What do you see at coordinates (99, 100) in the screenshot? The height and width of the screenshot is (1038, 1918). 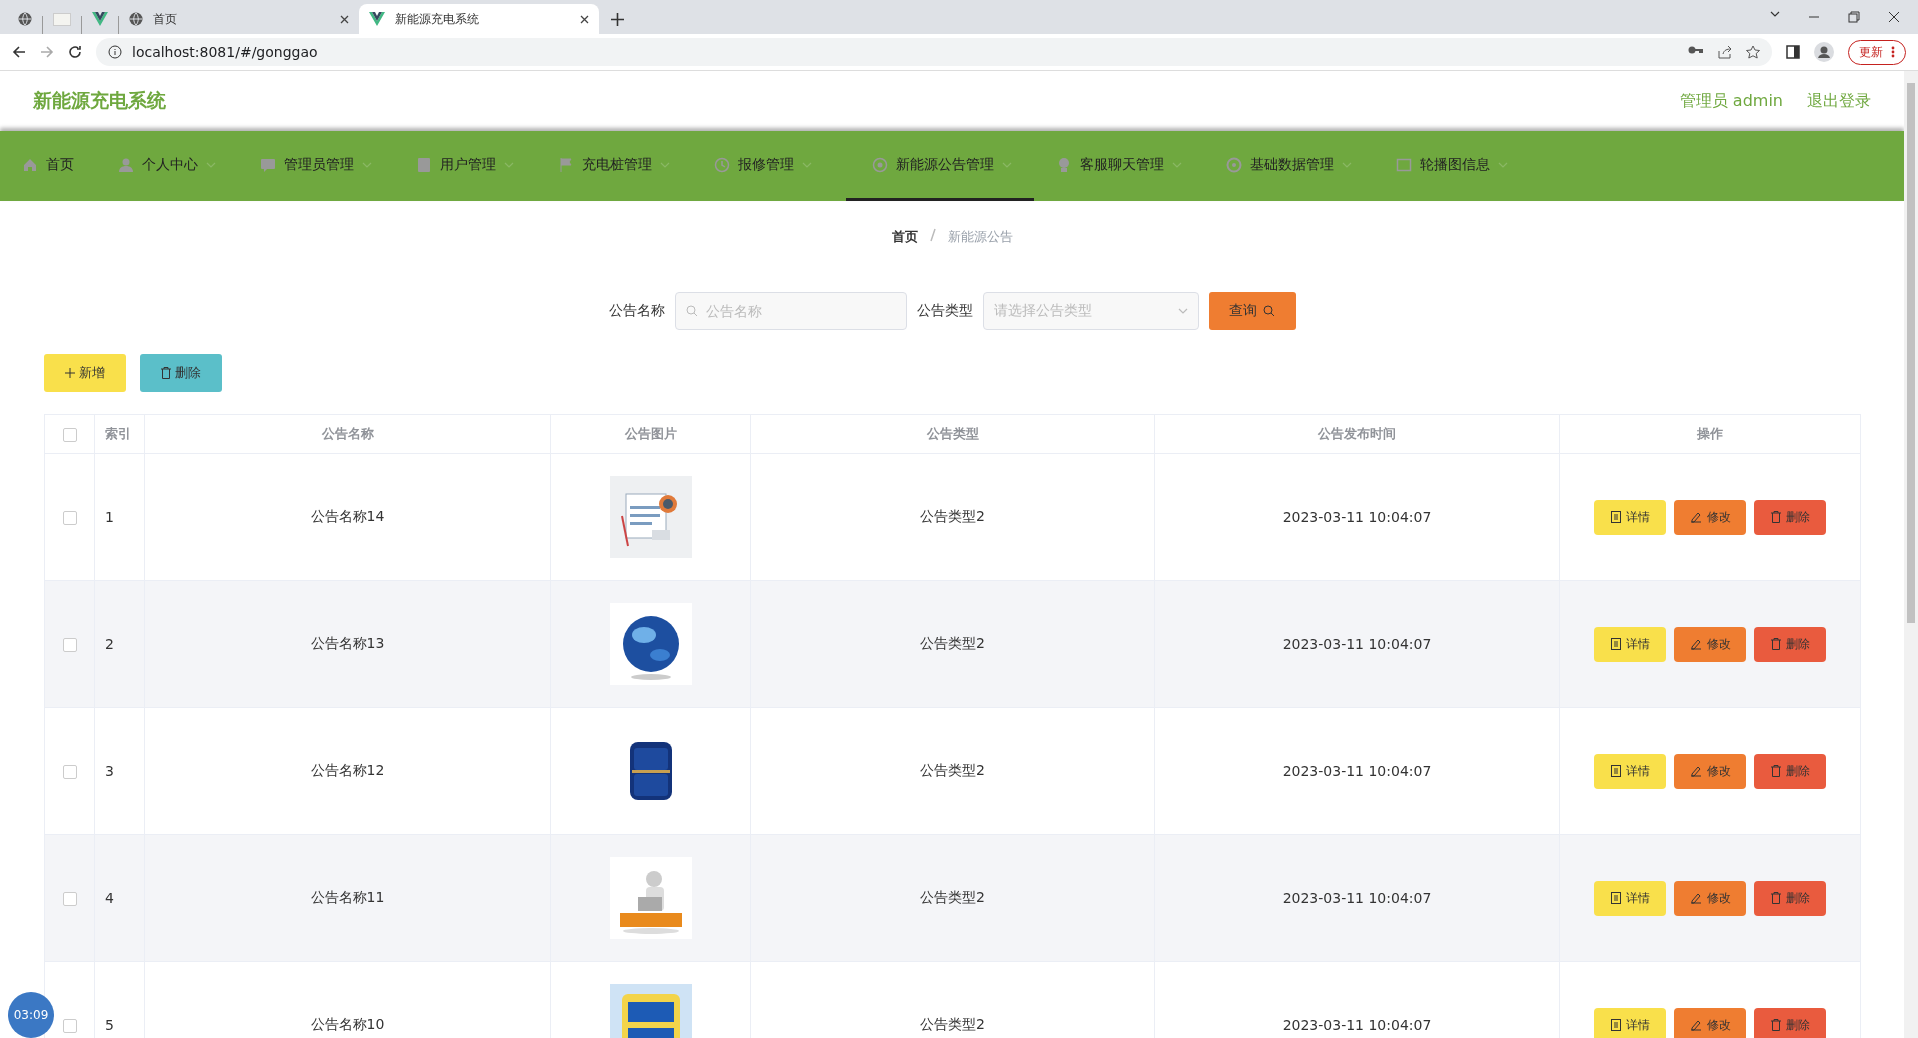 I see `app-title: 新能源充电系统` at bounding box center [99, 100].